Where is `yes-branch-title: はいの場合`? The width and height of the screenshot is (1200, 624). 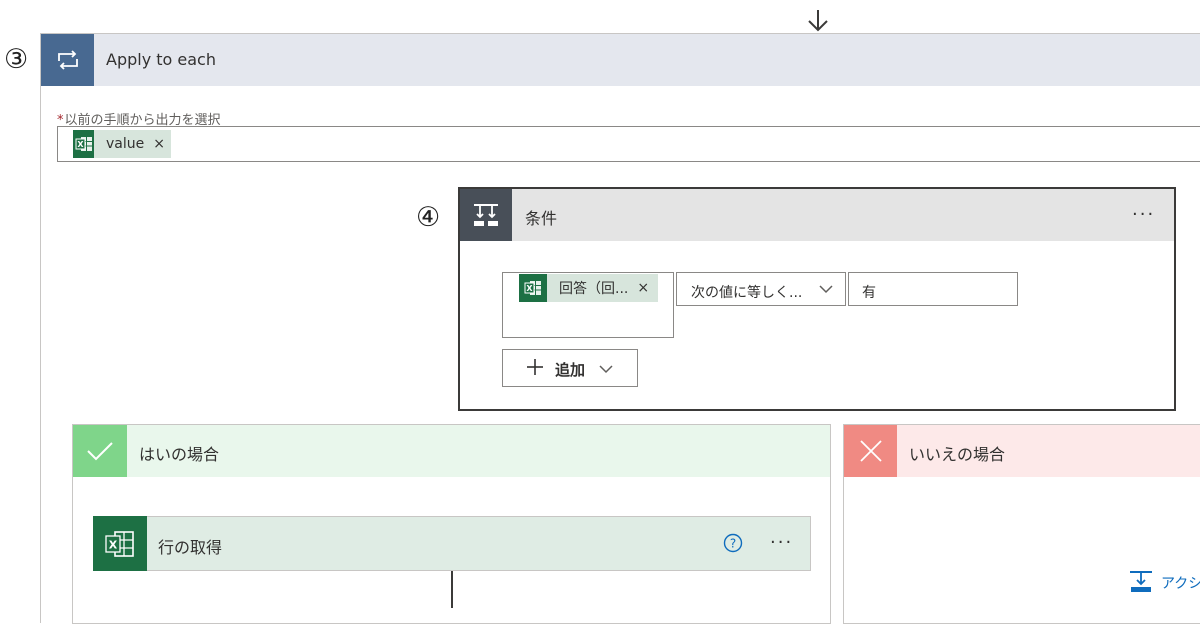
yes-branch-title: はいの場合 is located at coordinates (179, 454).